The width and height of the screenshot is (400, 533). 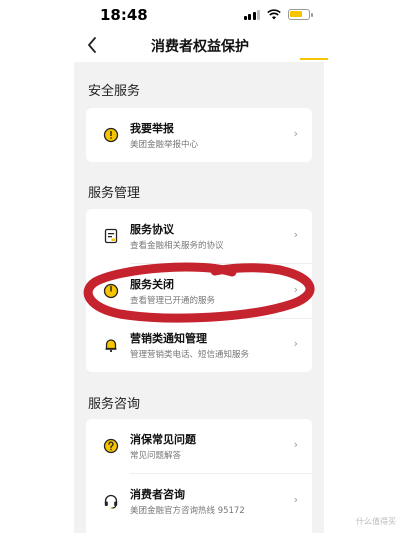 What do you see at coordinates (152, 229) in the screenshot?
I see `row-title-agreement: 服务协议` at bounding box center [152, 229].